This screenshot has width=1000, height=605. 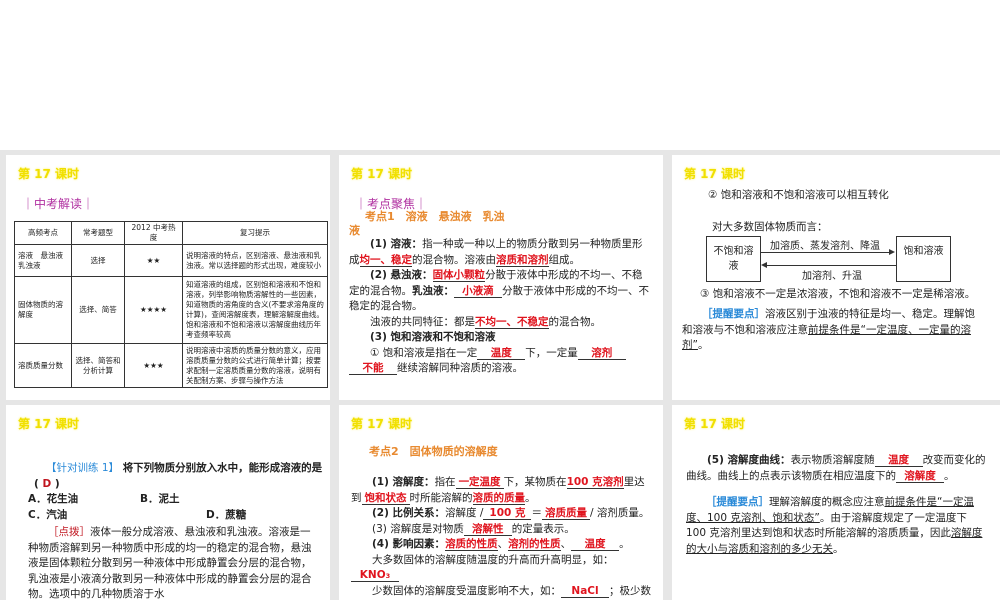 I want to click on paragraph: (3) 饱和溶液和不饱和溶液, so click(x=499, y=338).